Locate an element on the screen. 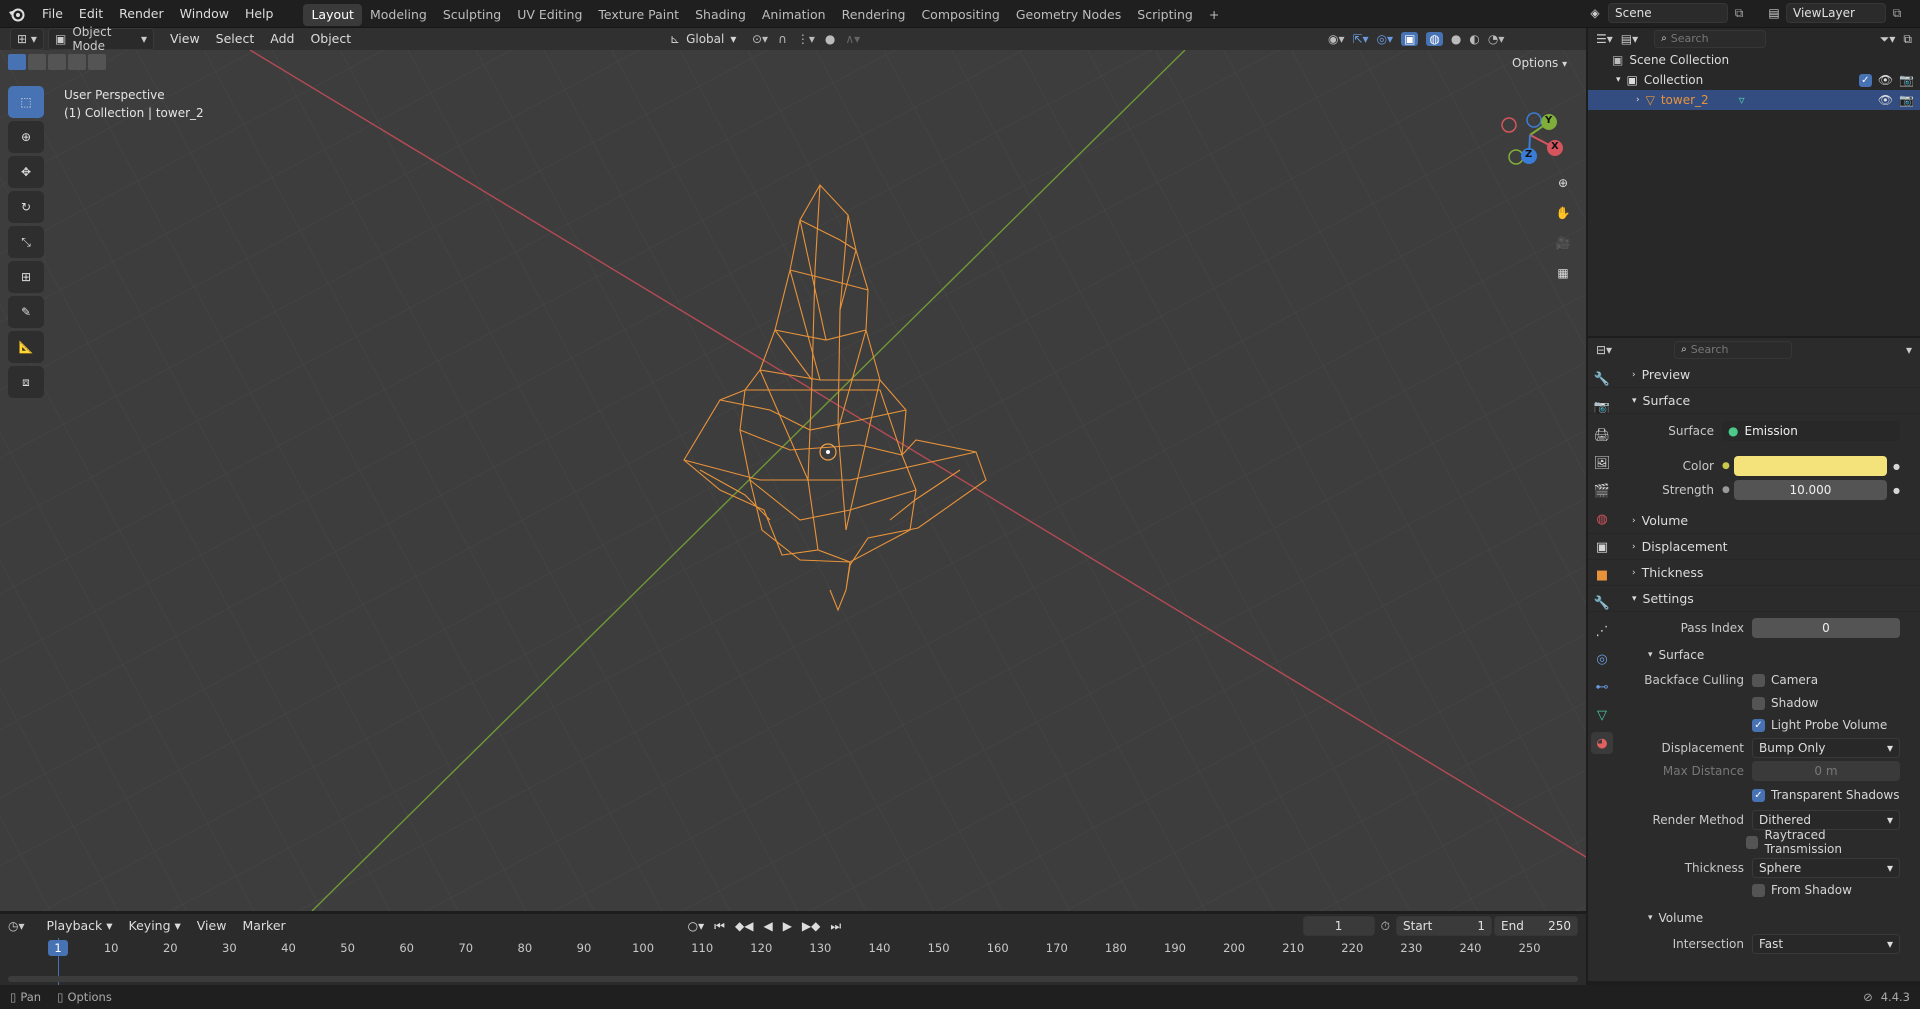 The height and width of the screenshot is (1009, 1920). scale-tool-icon: ⤡ is located at coordinates (26, 242).